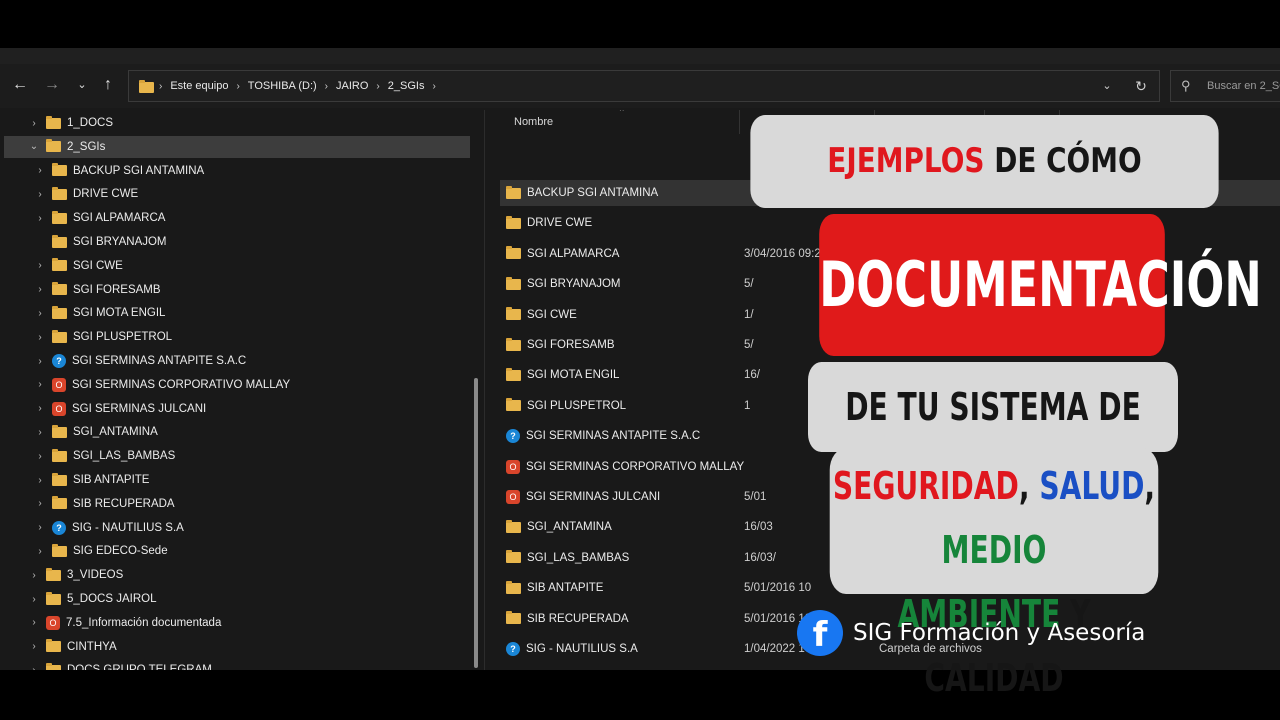 The image size is (1280, 720). What do you see at coordinates (90, 123) in the screenshot?
I see `tree-item-label: 1_DOCS` at bounding box center [90, 123].